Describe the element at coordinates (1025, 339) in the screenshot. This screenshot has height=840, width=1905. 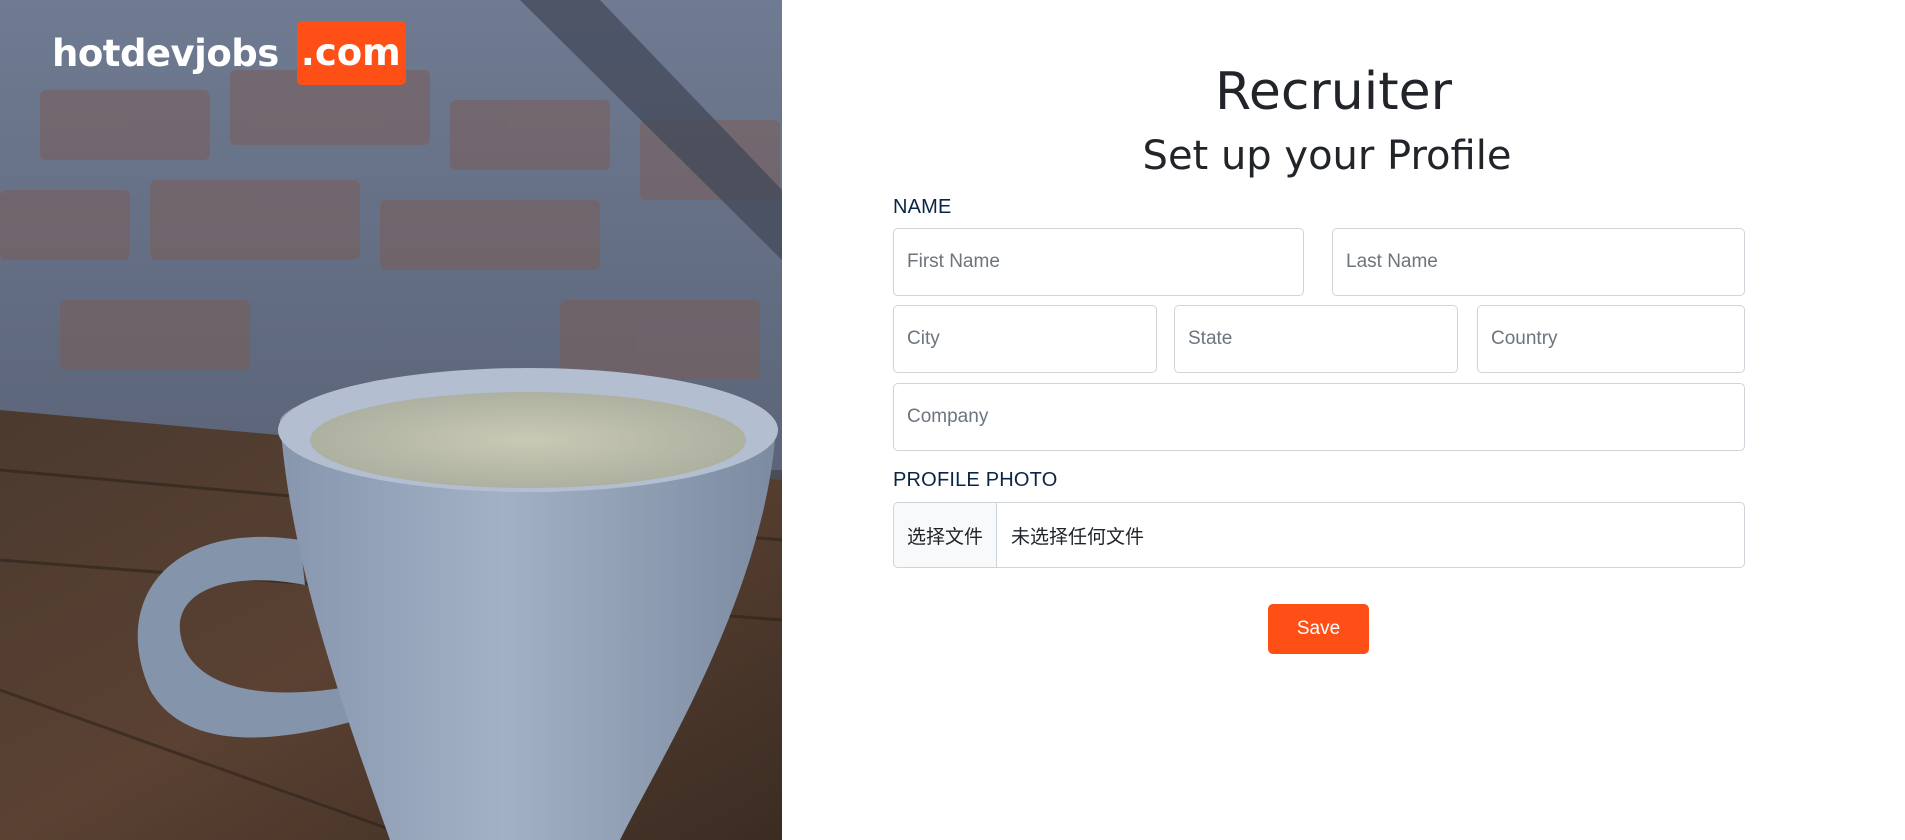
I see `city-input` at that location.